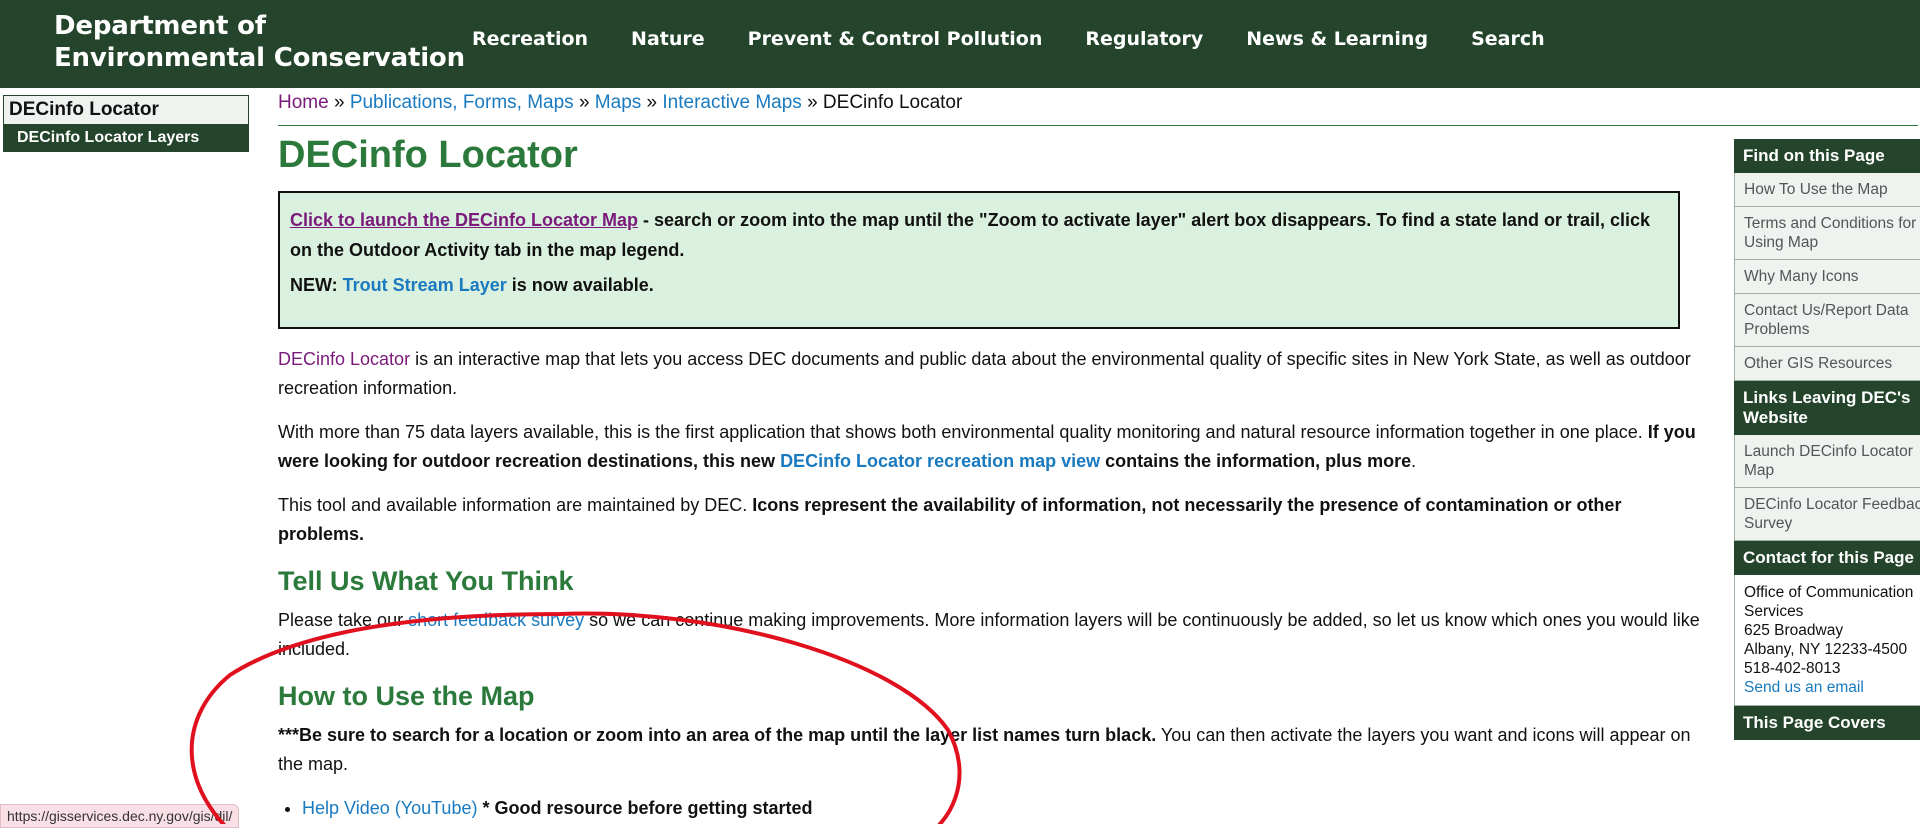 The image size is (1920, 828). I want to click on brand-line-2: Environmental Conservation, so click(259, 58).